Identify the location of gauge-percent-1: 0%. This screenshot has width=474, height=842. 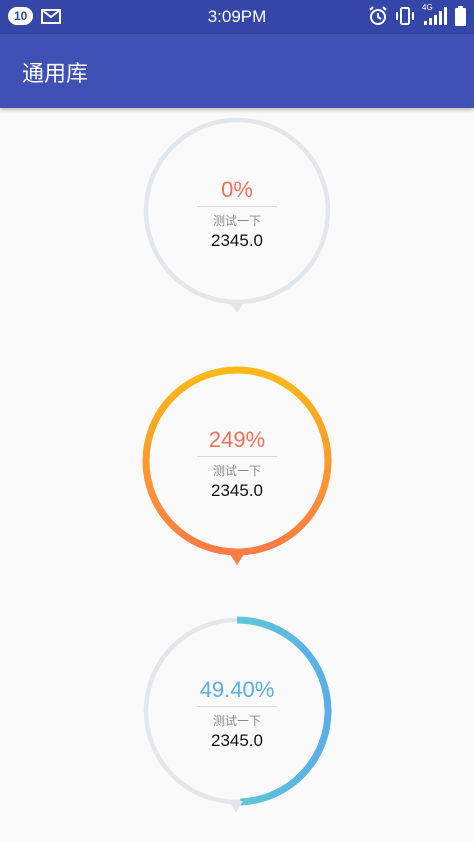
(237, 189).